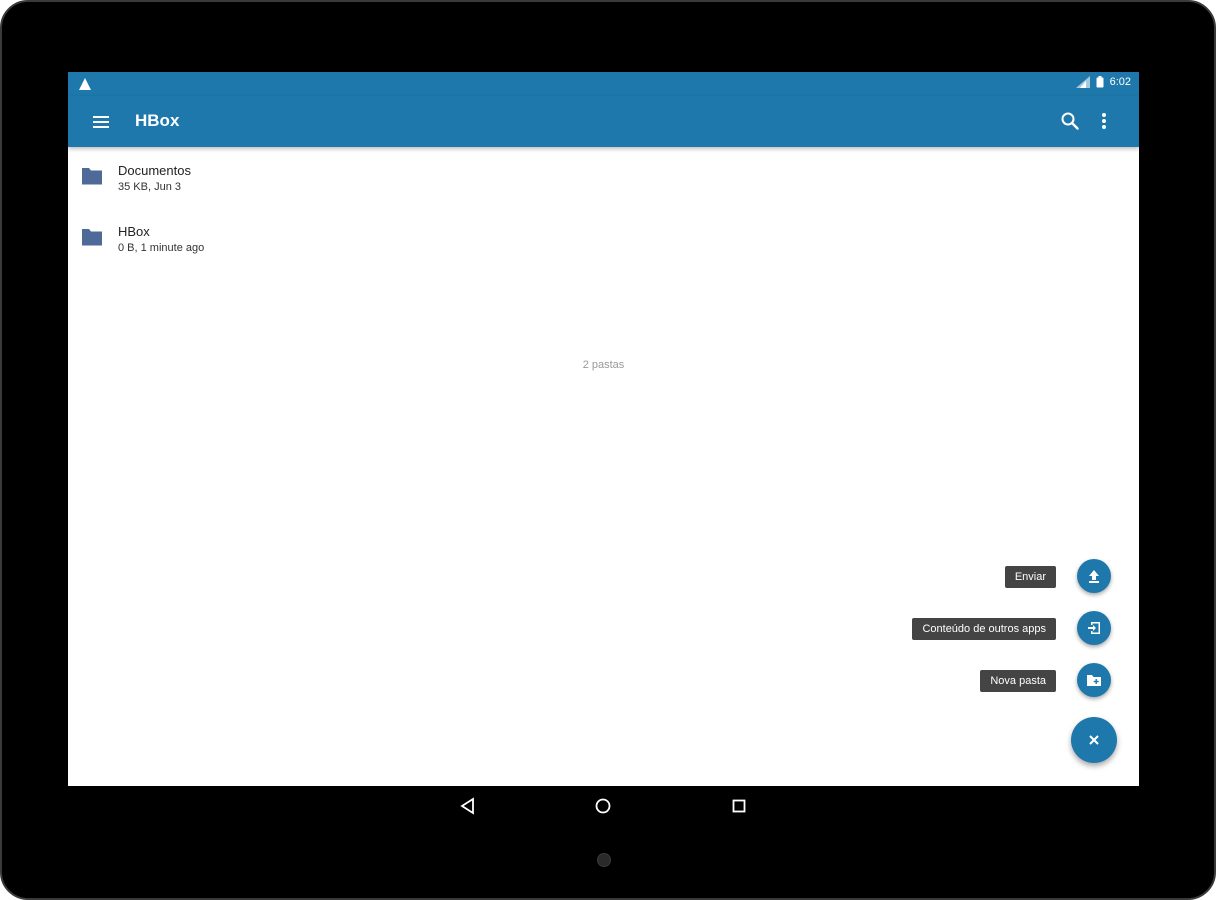 The height and width of the screenshot is (900, 1216). Describe the element at coordinates (468, 806) in the screenshot. I see `back-icon` at that location.